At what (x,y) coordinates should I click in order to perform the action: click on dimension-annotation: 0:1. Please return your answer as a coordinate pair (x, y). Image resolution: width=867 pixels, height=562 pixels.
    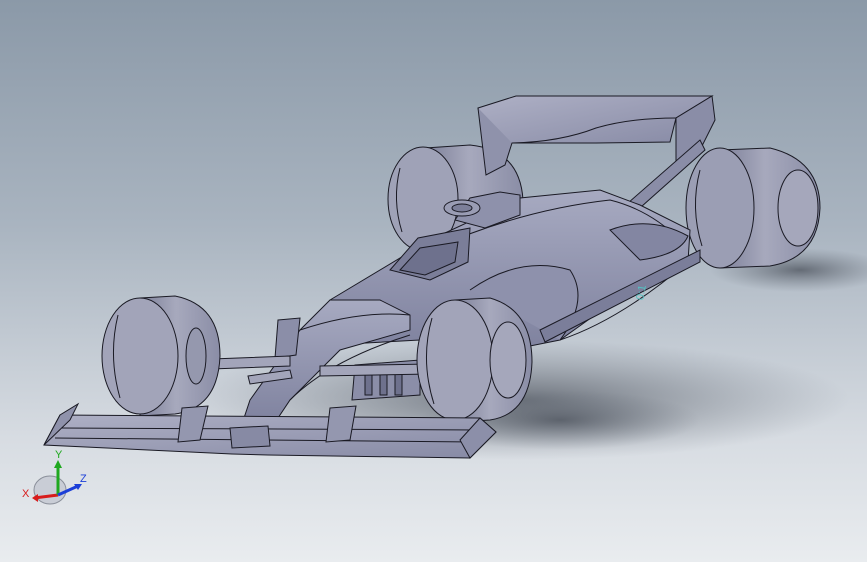
    Looking at the image, I should click on (641, 292).